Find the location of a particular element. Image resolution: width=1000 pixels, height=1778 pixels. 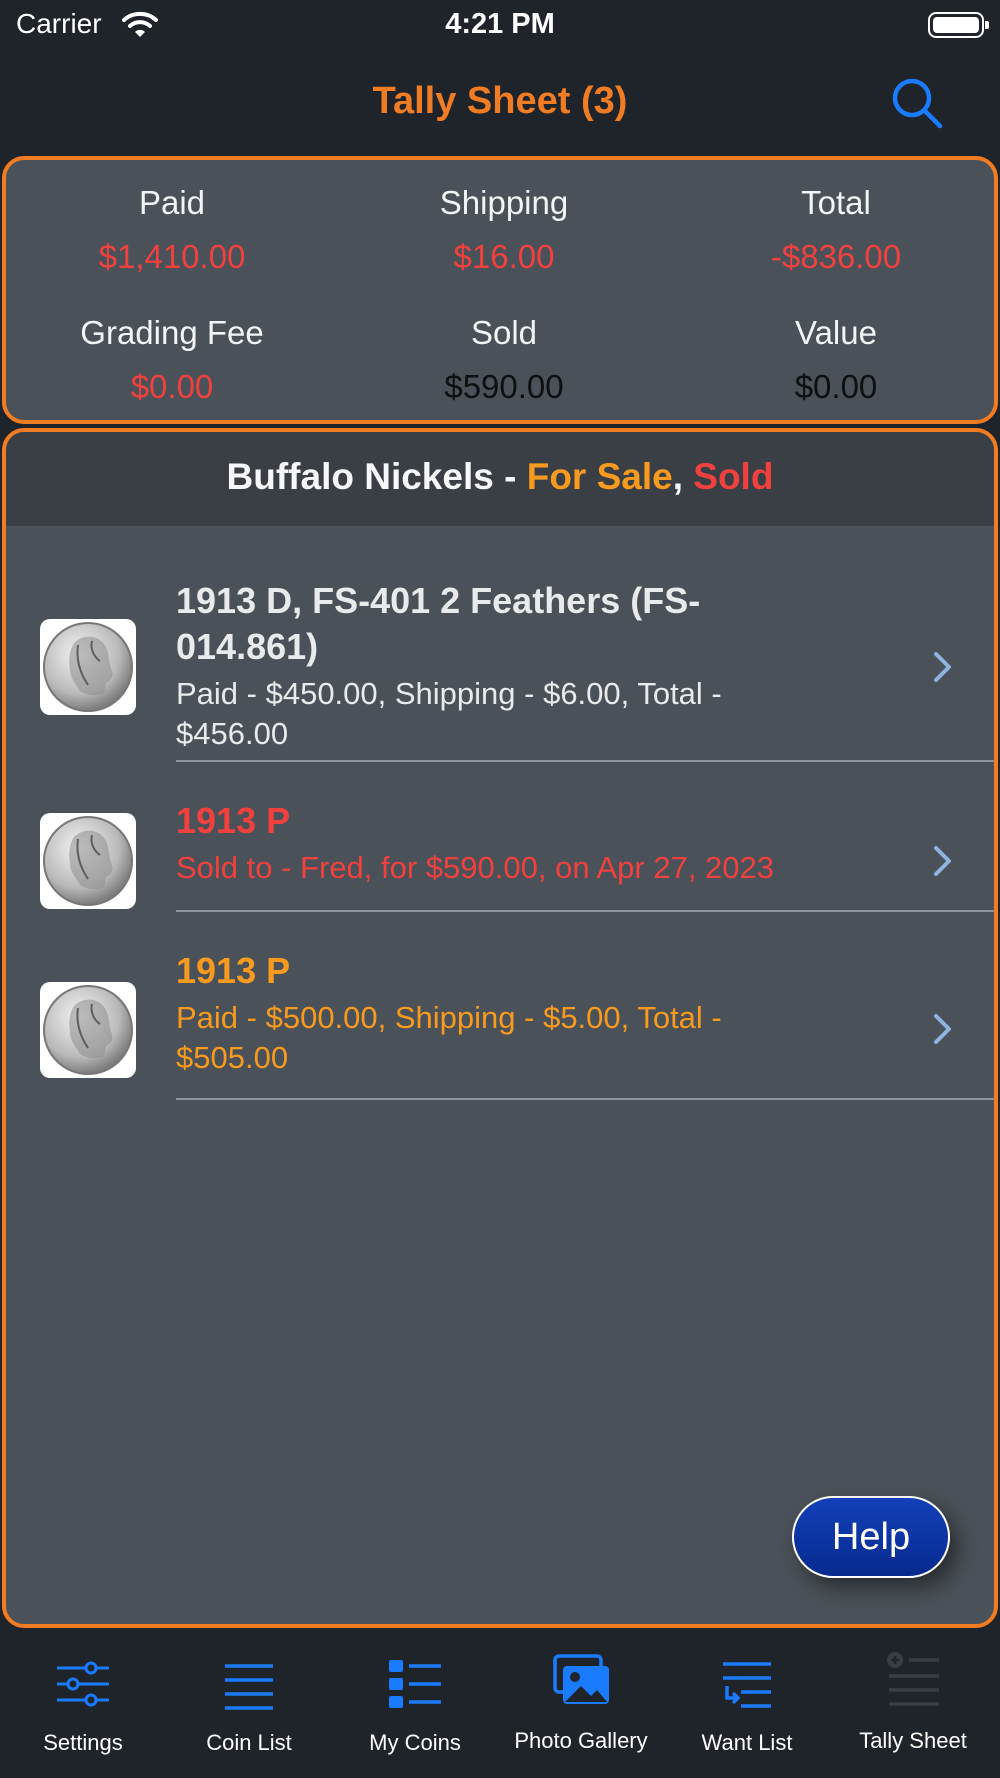

paid-summary: Paid $1,410.00 is located at coordinates (172, 230).